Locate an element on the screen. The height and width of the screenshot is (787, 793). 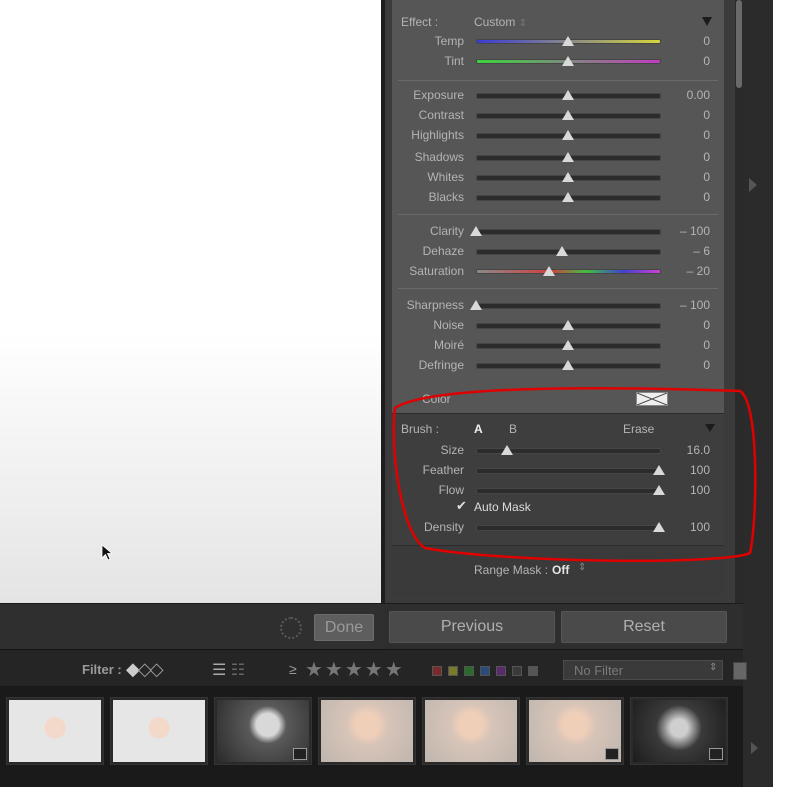
flag-filter-icons: ◆◇◇ is located at coordinates (145, 669).